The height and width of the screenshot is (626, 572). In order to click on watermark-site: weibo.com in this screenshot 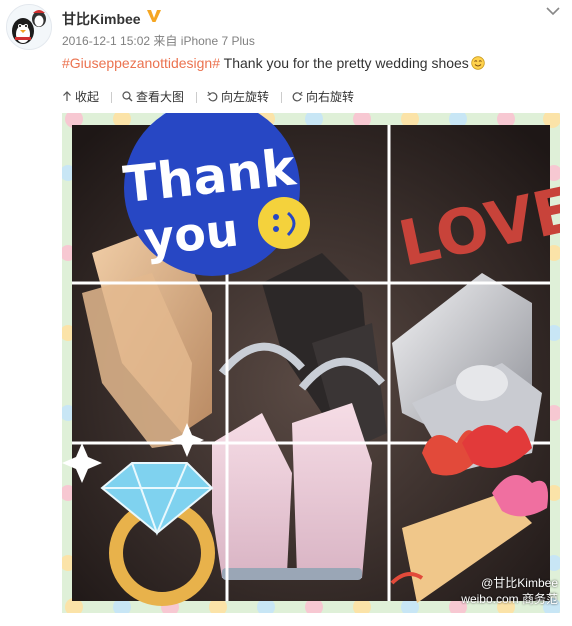, I will do `click(490, 599)`.